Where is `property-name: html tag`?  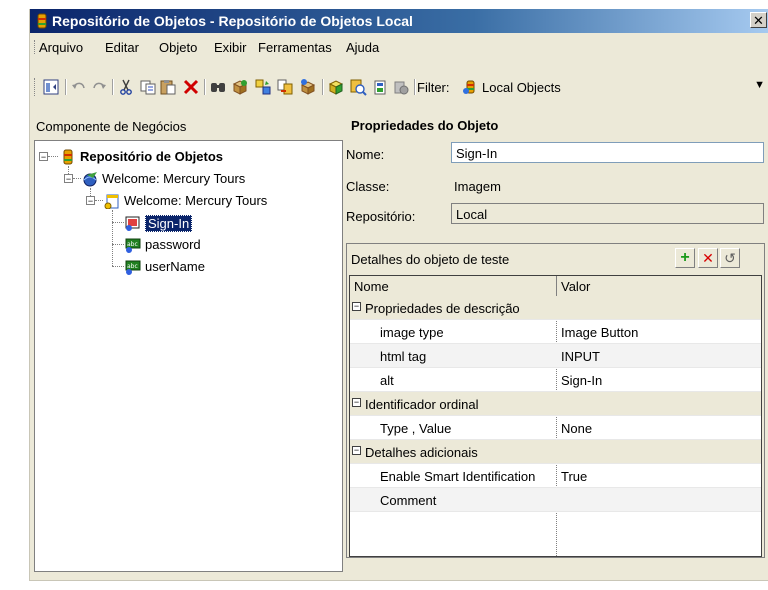 property-name: html tag is located at coordinates (403, 356).